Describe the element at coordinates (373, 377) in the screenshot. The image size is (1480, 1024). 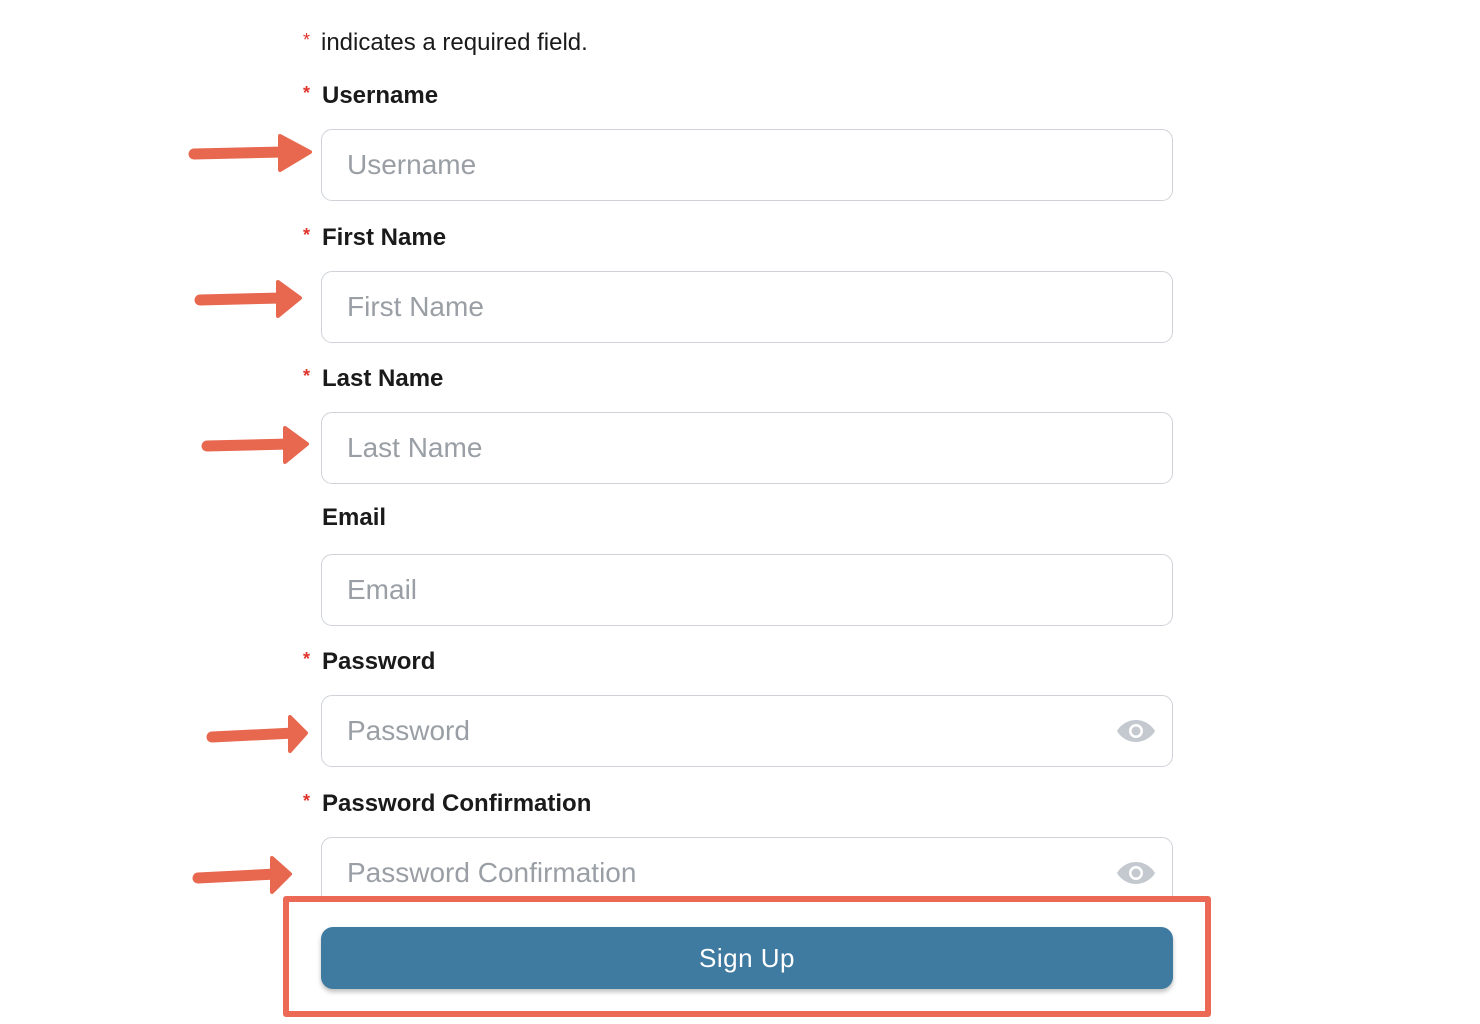
I see `last-name-label: * Last Name` at that location.